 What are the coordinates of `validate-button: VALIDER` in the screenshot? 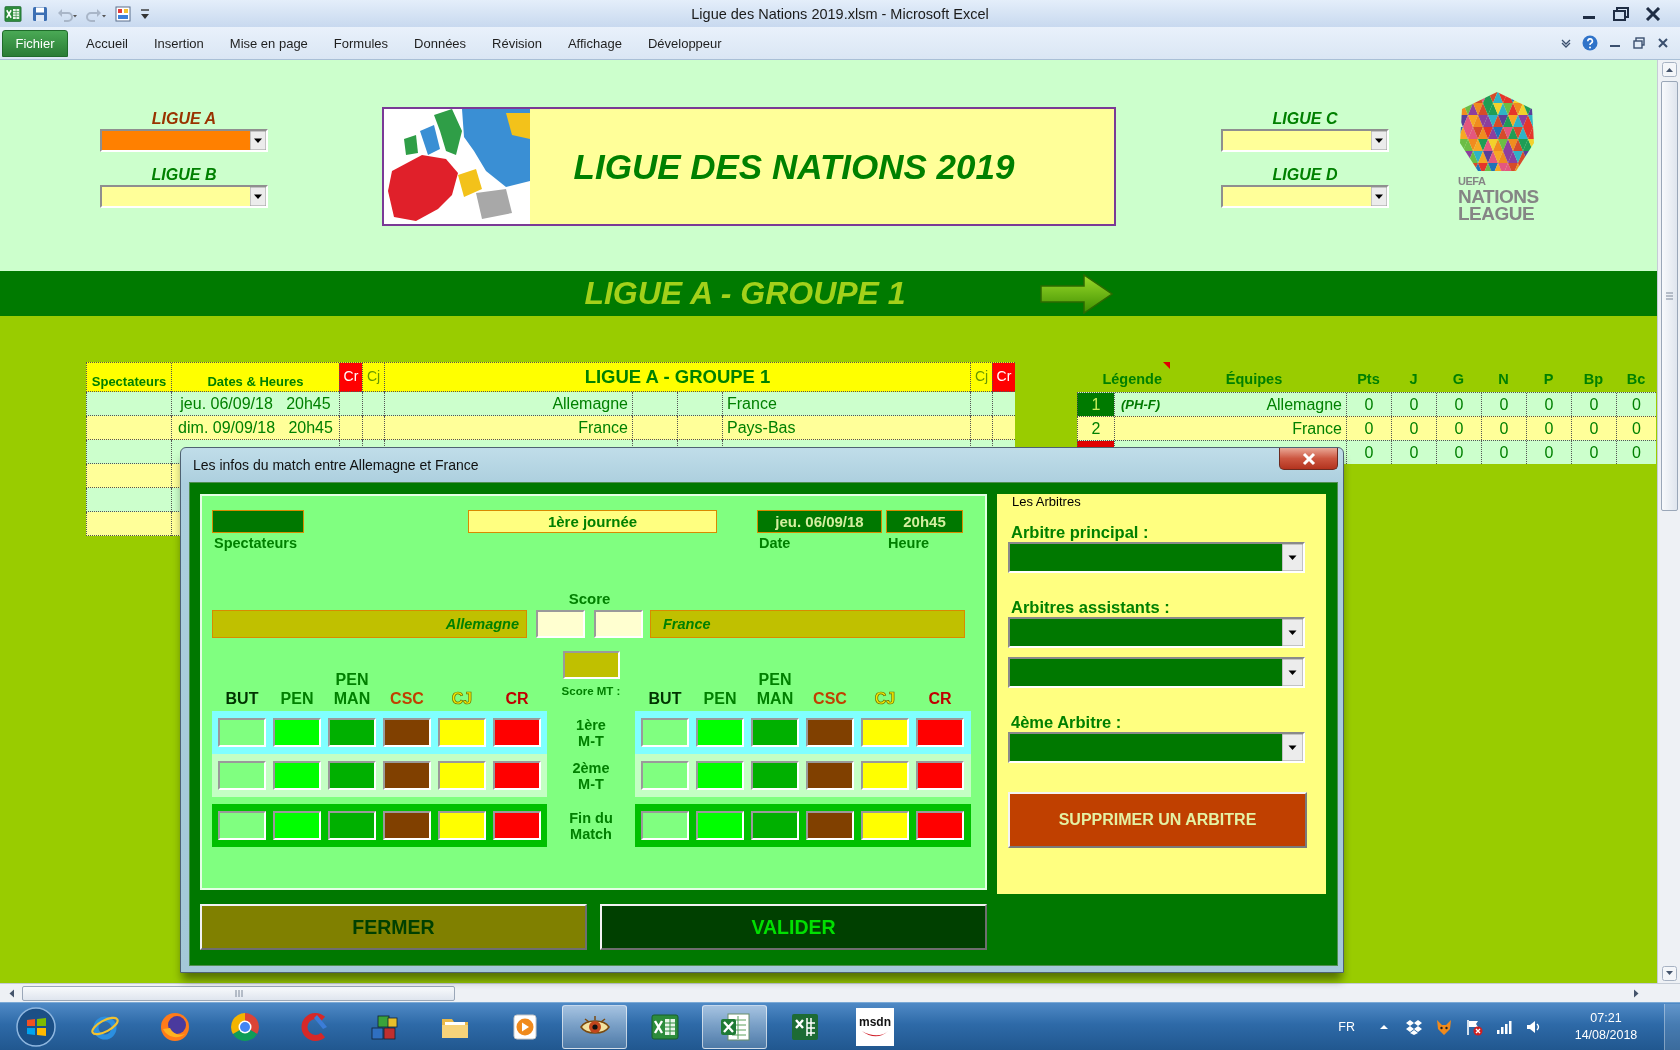 It's located at (793, 927).